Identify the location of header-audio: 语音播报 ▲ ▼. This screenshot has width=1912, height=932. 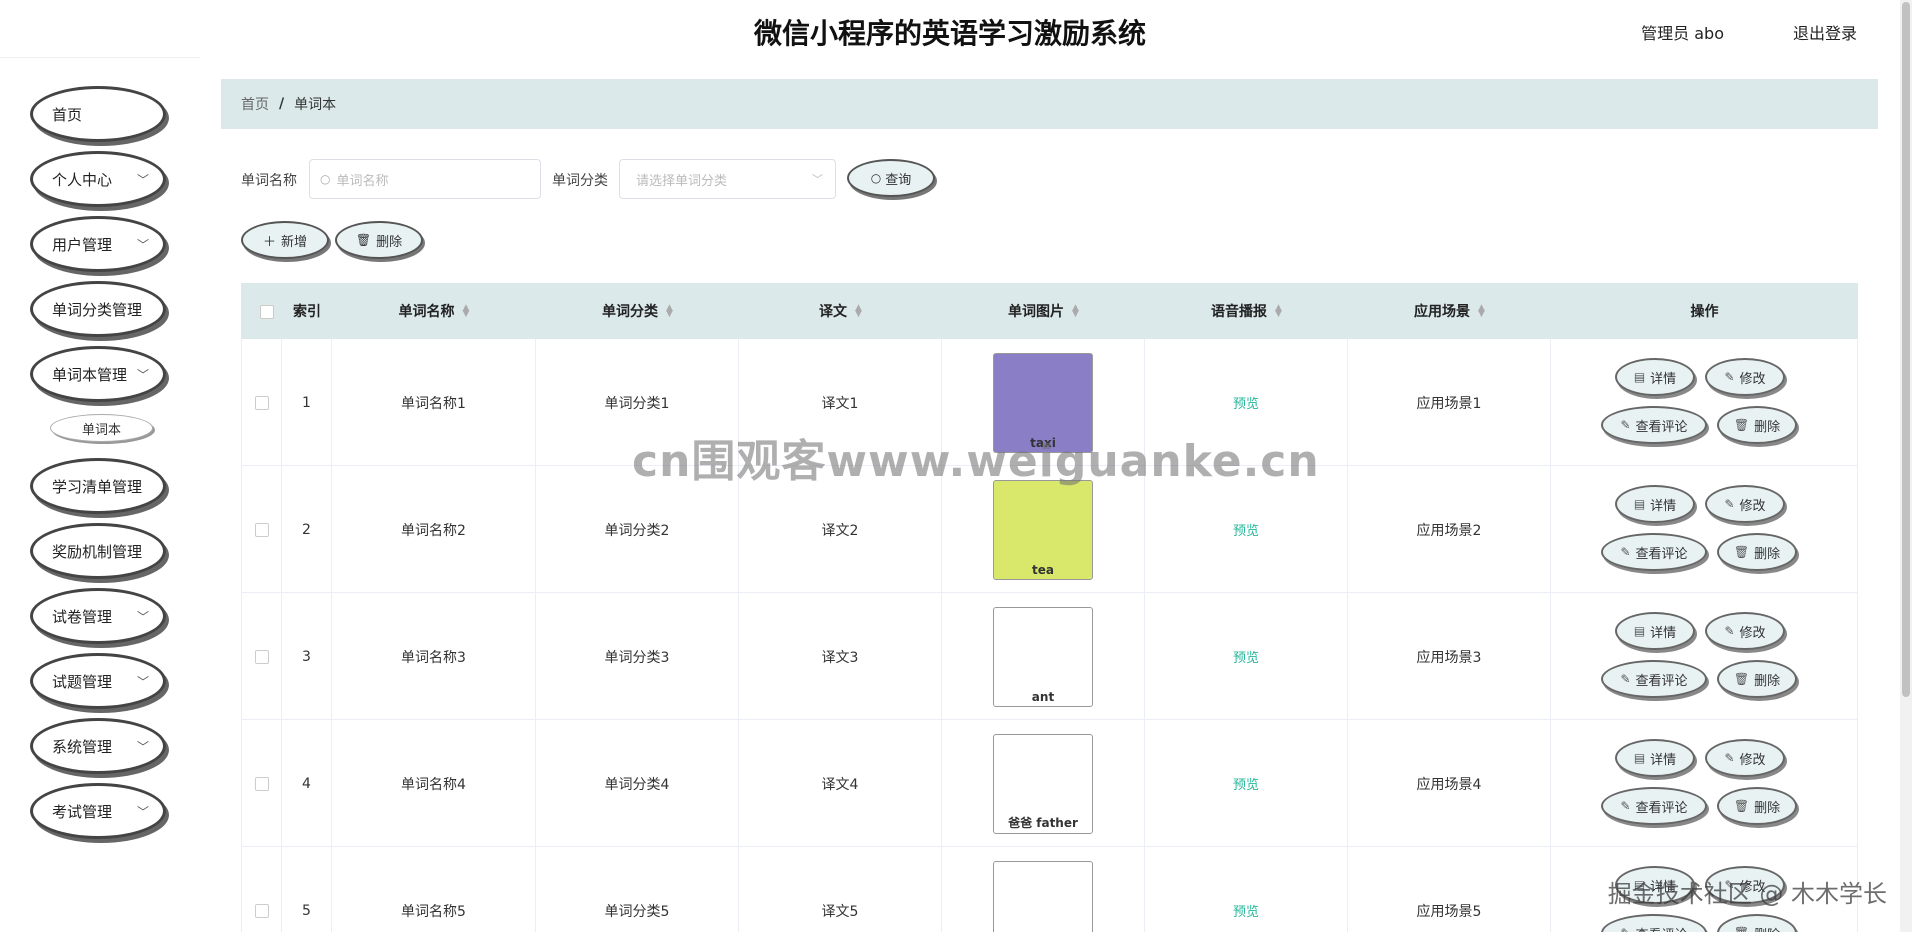
(1246, 311).